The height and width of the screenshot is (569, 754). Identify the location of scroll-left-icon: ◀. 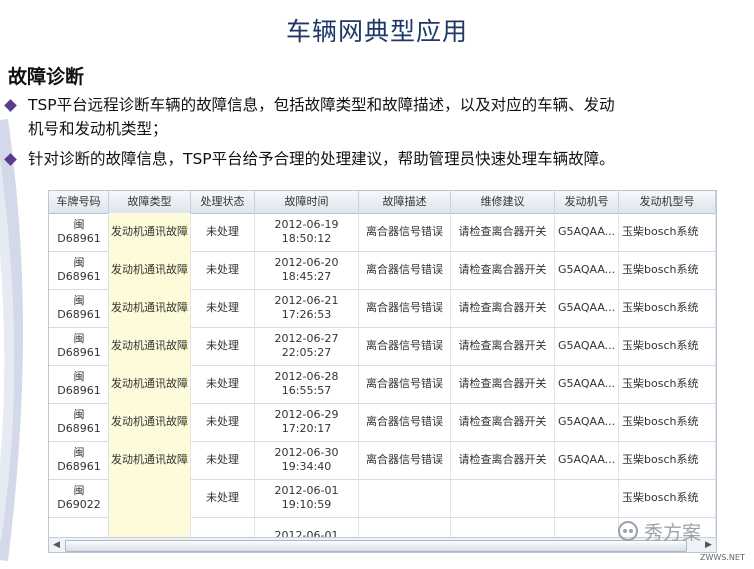
(56, 545).